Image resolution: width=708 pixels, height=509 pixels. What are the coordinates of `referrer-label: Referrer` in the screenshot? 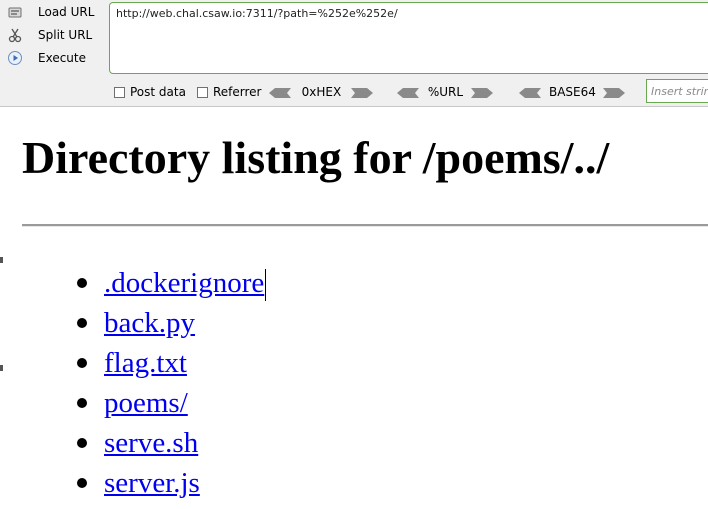 It's located at (237, 92).